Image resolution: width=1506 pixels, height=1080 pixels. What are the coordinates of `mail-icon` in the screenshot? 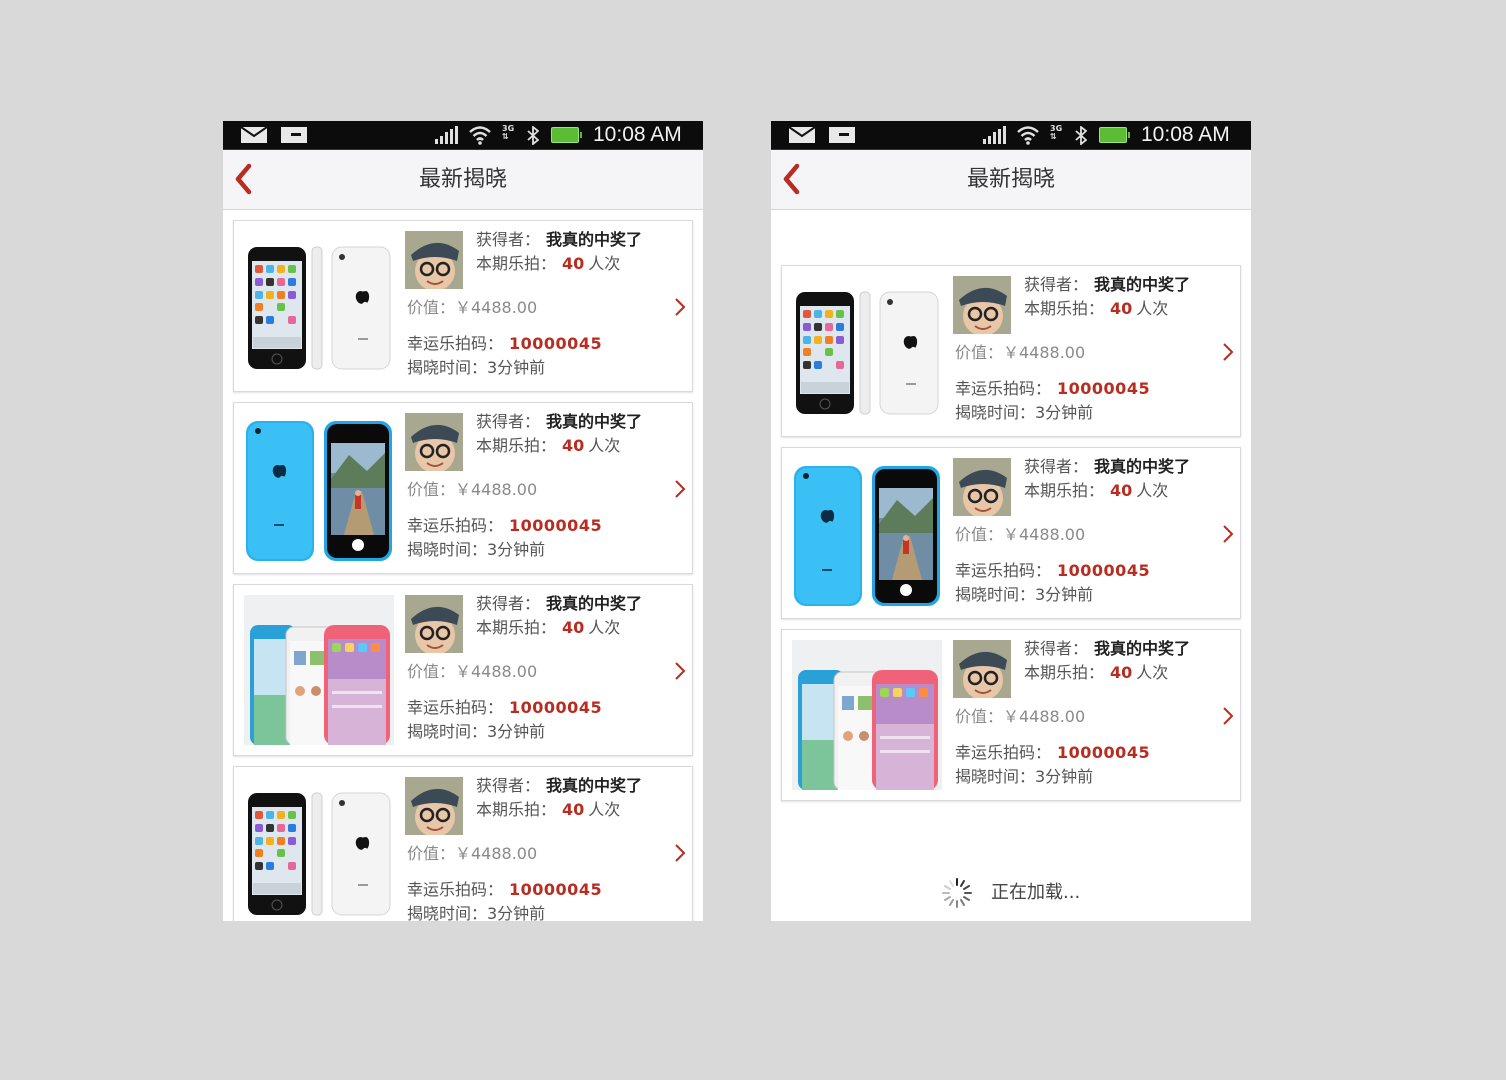 It's located at (802, 135).